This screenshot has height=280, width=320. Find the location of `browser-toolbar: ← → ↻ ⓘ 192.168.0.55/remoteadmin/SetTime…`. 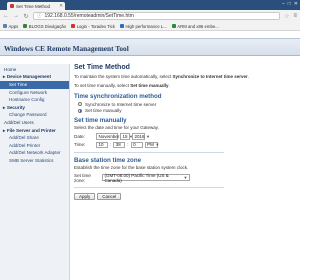

browser-toolbar: ← → ↻ ⓘ 192.168.0.55/remoteadmin/SetTime… is located at coordinates (150, 16).